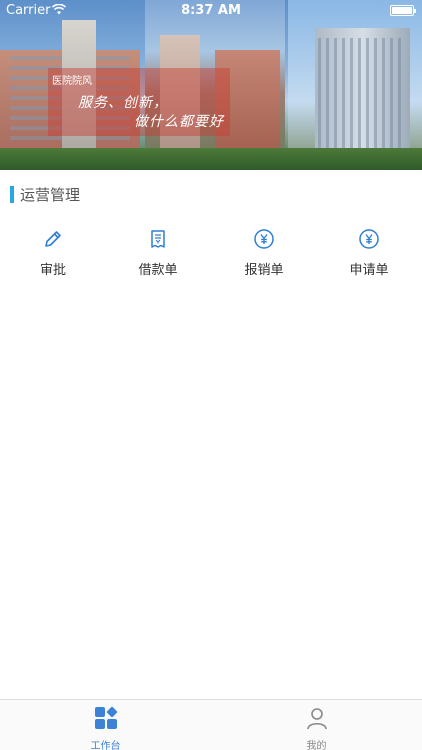  What do you see at coordinates (316, 745) in the screenshot?
I see `tab-mine-label: 我的` at bounding box center [316, 745].